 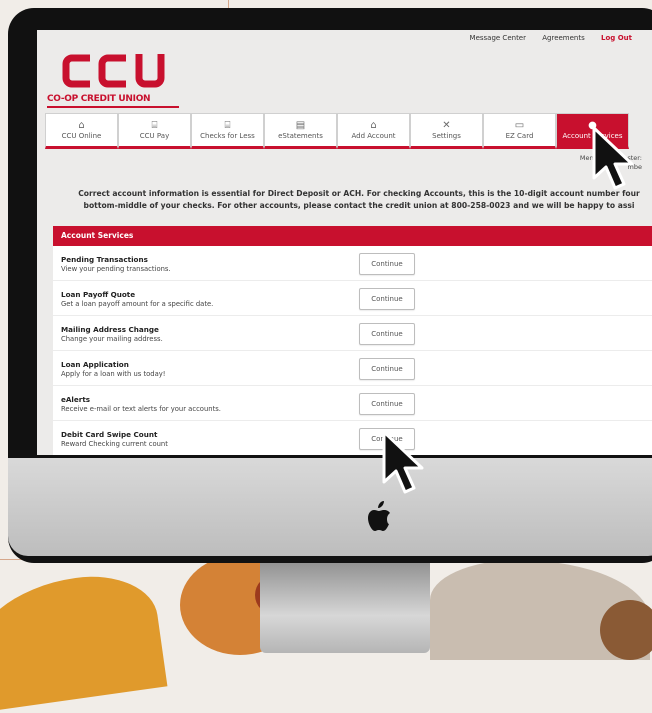 I want to click on logout-link: Log Out, so click(x=616, y=38).